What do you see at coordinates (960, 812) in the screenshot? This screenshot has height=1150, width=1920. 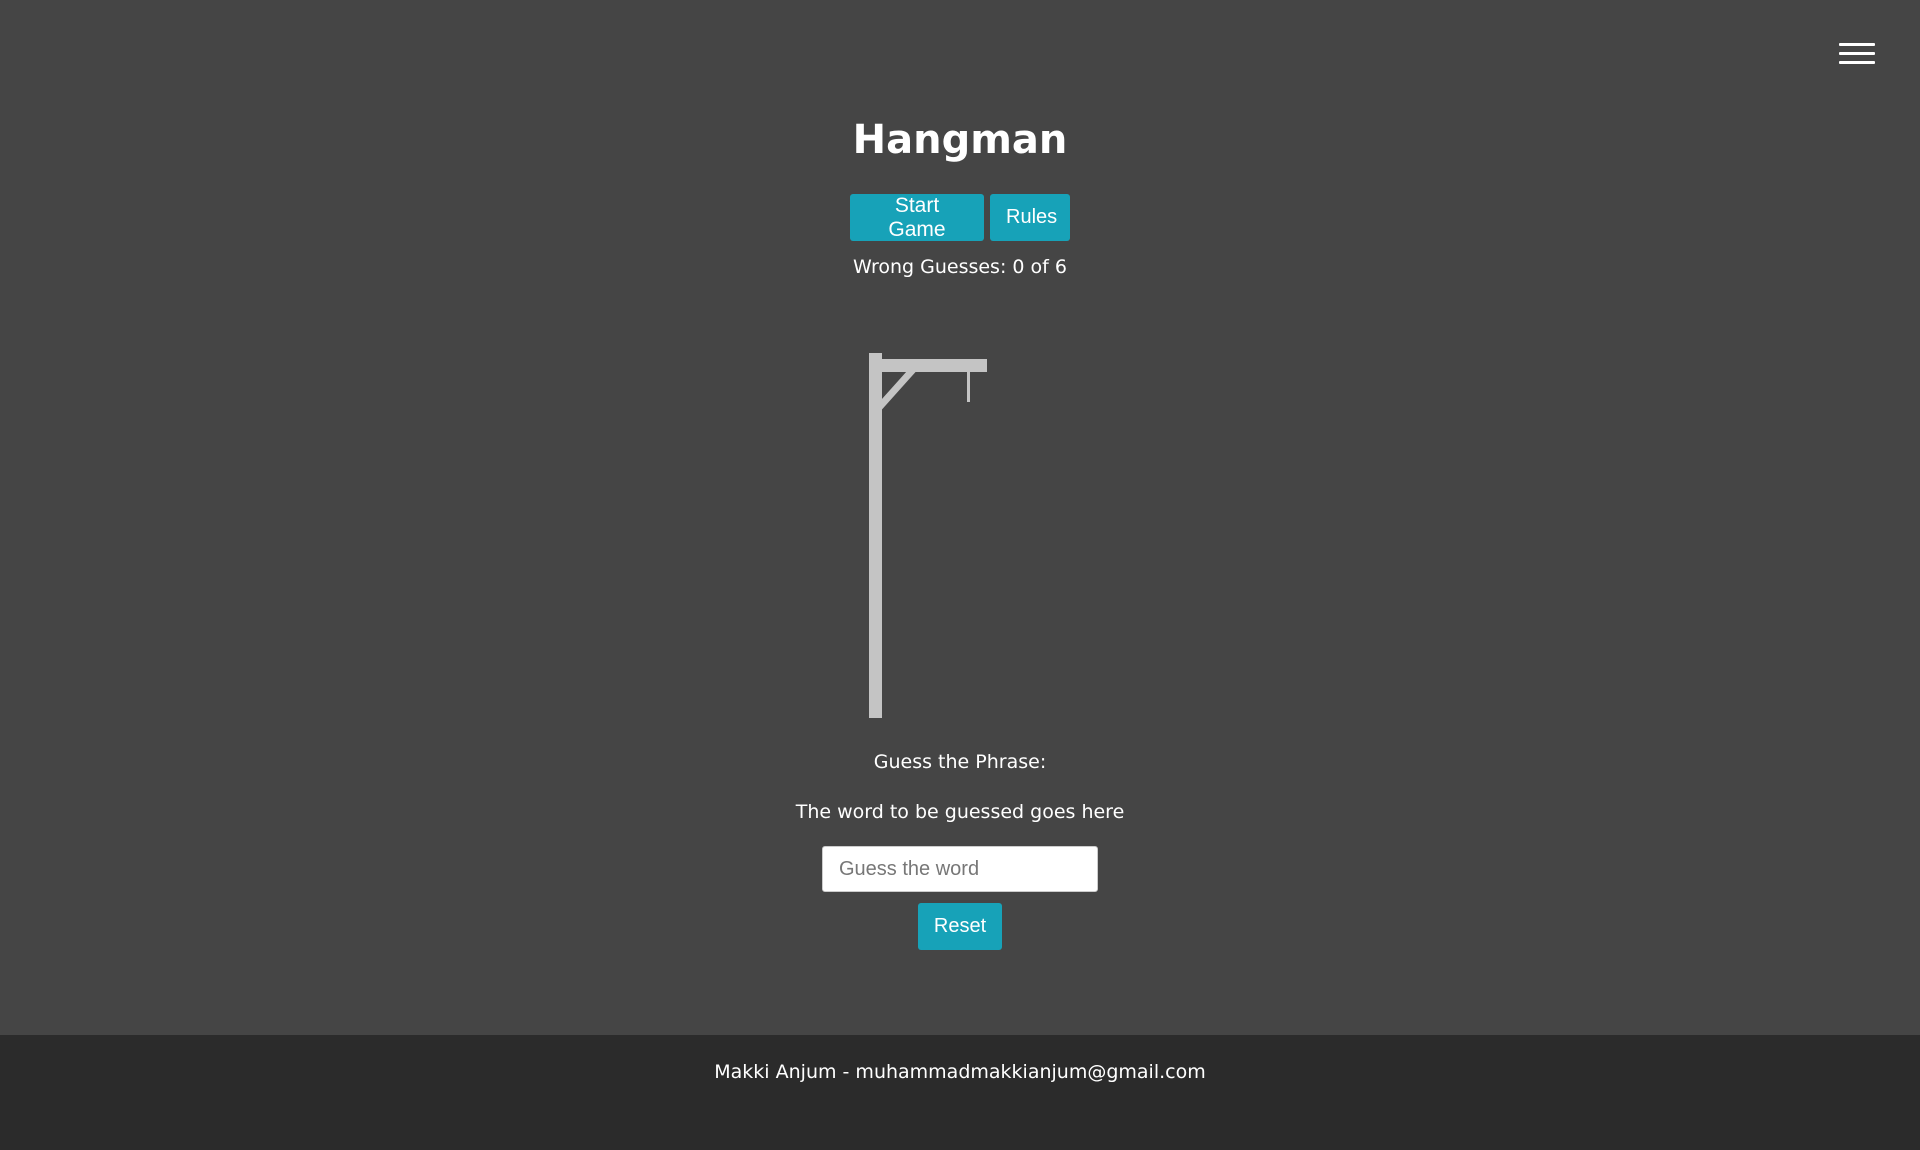 I see `phrase-display: The word to be guessed goes here` at bounding box center [960, 812].